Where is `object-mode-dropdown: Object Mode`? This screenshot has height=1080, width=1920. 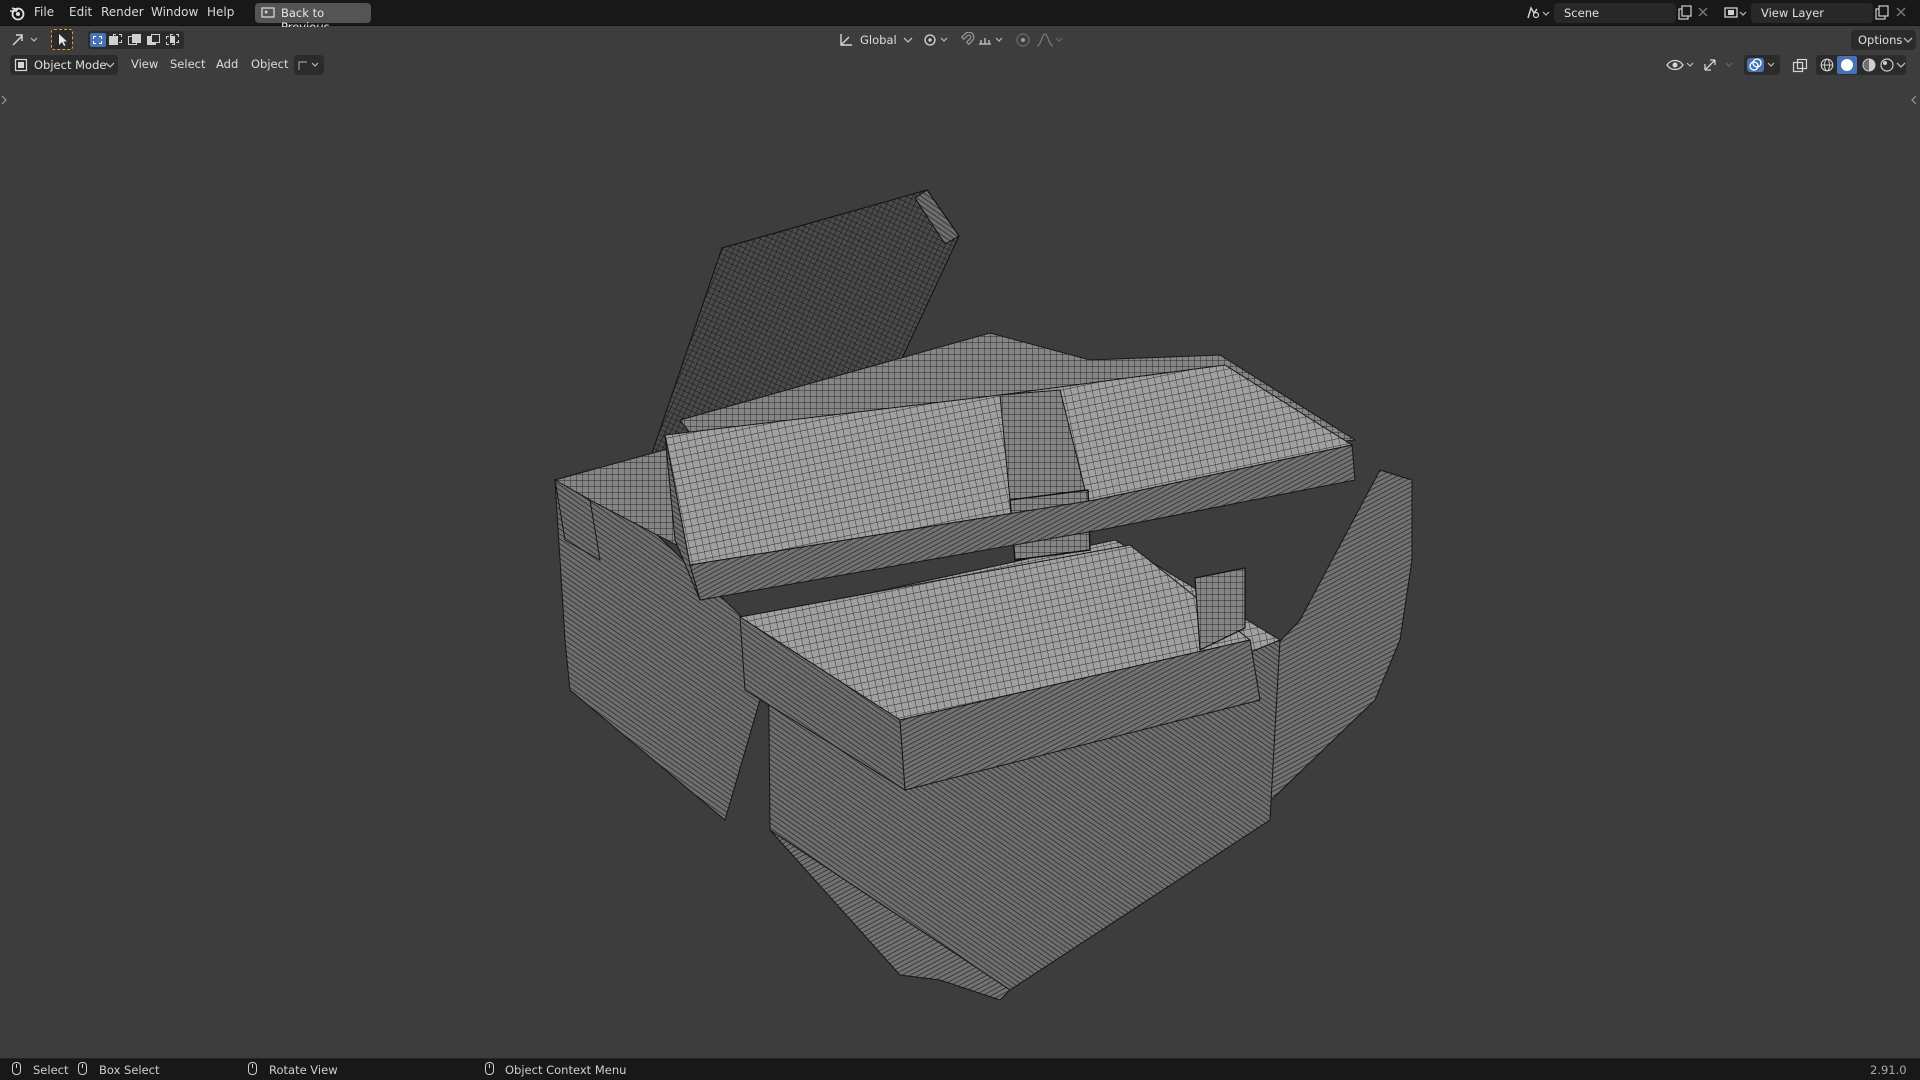
object-mode-dropdown: Object Mode is located at coordinates (64, 65).